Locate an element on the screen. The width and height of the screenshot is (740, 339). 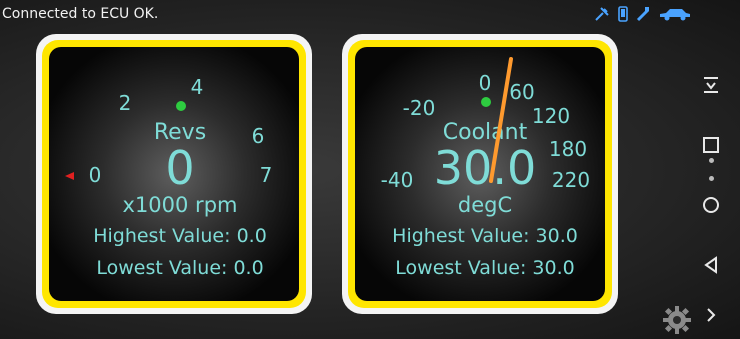
phone-icon is located at coordinates (623, 16).